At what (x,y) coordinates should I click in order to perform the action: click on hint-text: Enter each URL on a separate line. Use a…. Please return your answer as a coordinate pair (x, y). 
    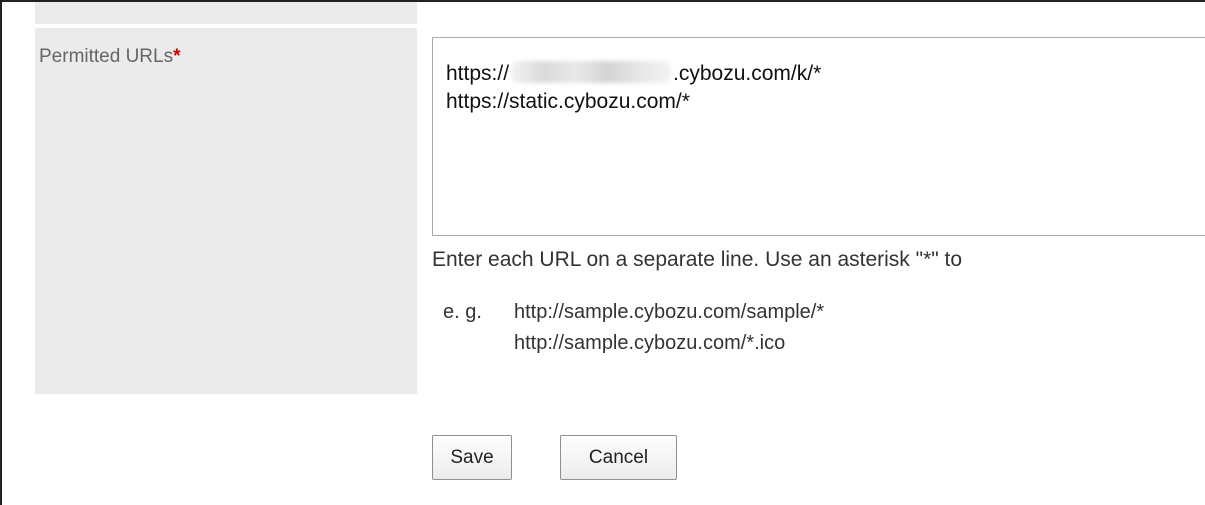
    Looking at the image, I should click on (697, 259).